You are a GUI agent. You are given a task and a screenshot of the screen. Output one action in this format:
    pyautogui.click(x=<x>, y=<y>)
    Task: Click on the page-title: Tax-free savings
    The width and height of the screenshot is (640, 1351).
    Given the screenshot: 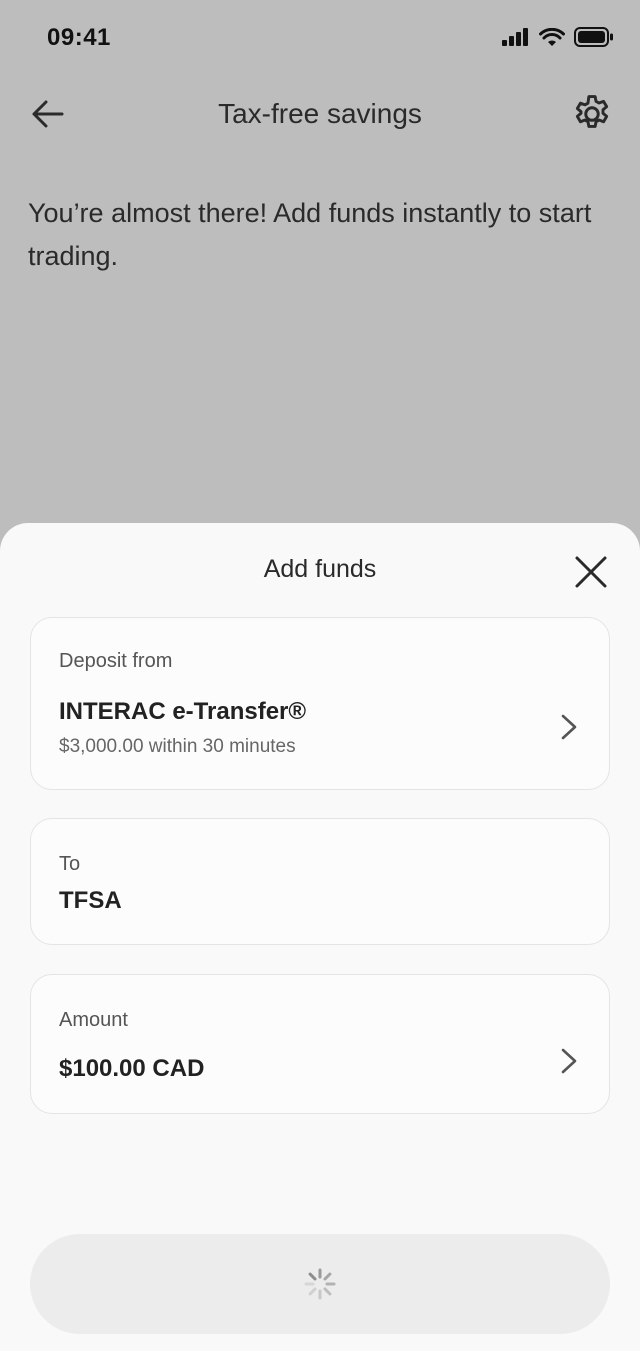 What is the action you would take?
    pyautogui.click(x=320, y=113)
    